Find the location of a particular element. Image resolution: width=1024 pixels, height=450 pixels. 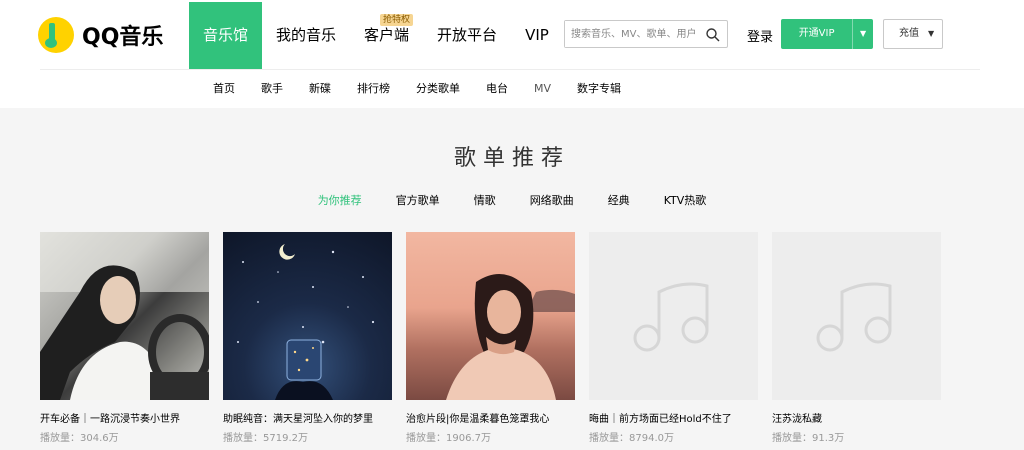

nav-label: 客户端 is located at coordinates (387, 35).